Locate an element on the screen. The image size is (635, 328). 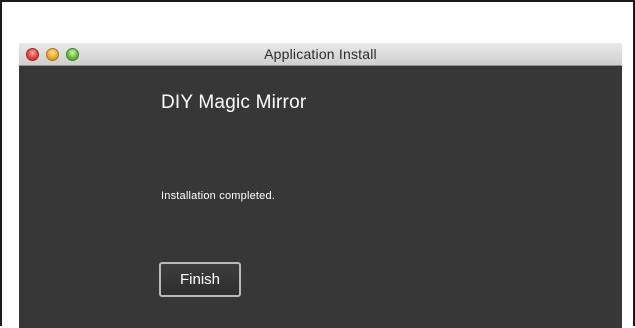
window-title: Application Install is located at coordinates (320, 54).